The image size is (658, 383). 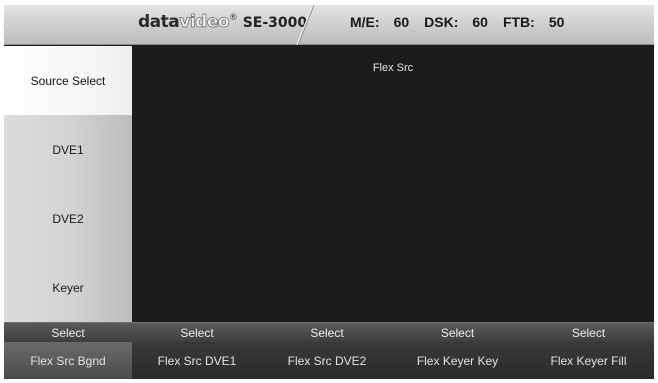 I want to click on source-flex-src-dve2: Flex Src DVE2, so click(x=327, y=360).